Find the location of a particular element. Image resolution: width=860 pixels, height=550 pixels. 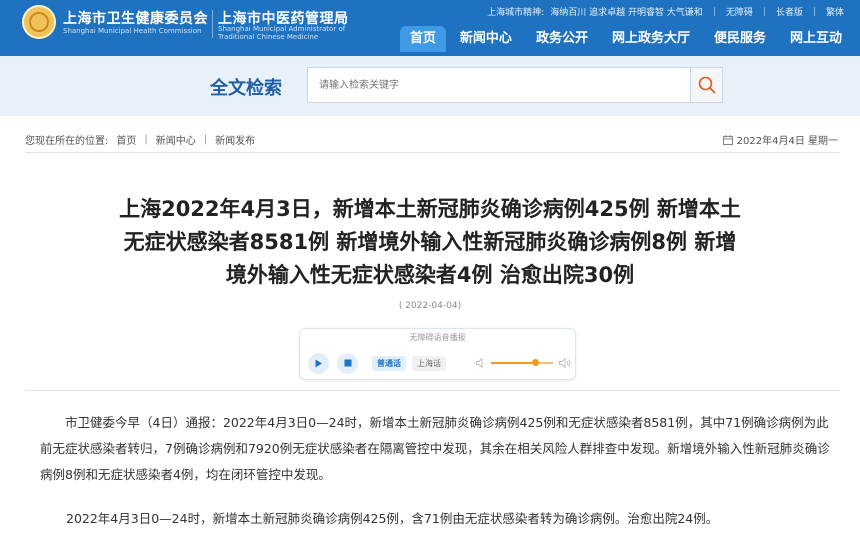

play-button is located at coordinates (318, 363).